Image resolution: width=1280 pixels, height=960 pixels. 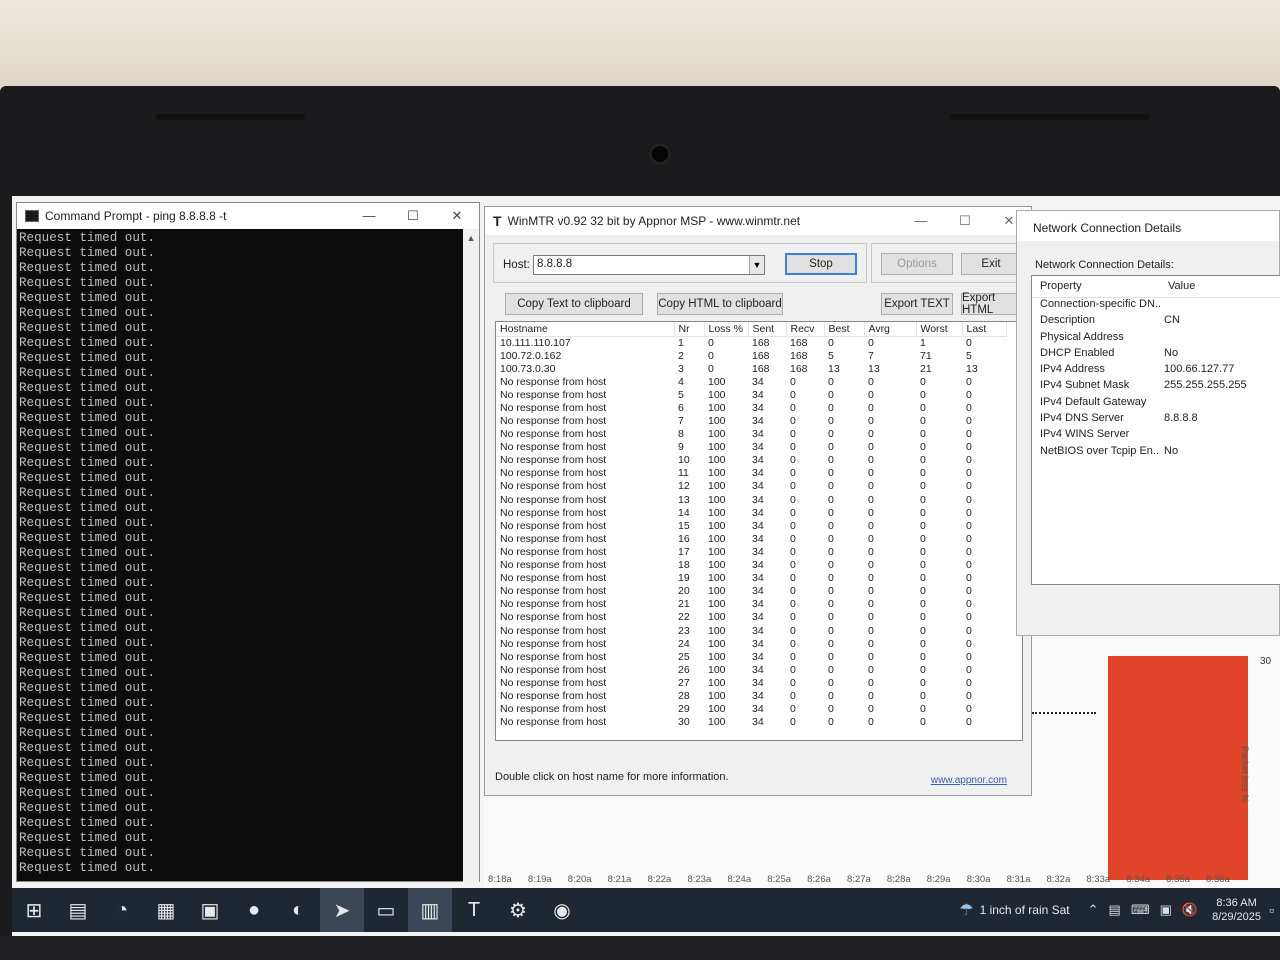 I want to click on table-row: No response from host 27 100 34 0 0 0 0 0, so click(x=751, y=683).